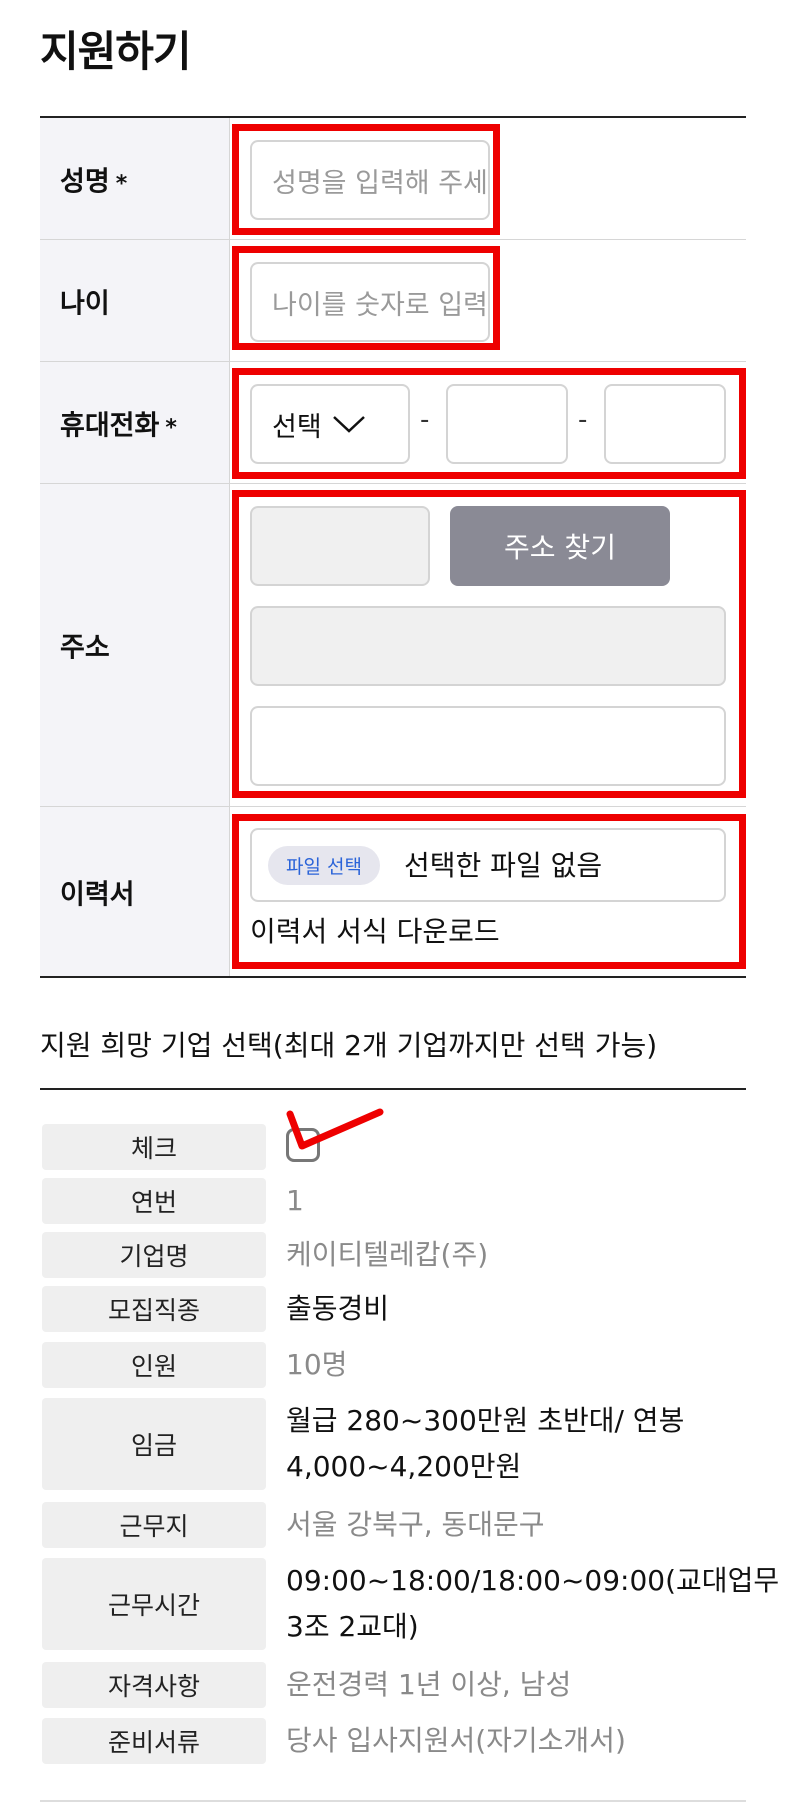 This screenshot has width=802, height=1811. What do you see at coordinates (485, 1420) in the screenshot?
I see `wage-value-line1: 월급 280~300만원 초반대/ 연봉` at bounding box center [485, 1420].